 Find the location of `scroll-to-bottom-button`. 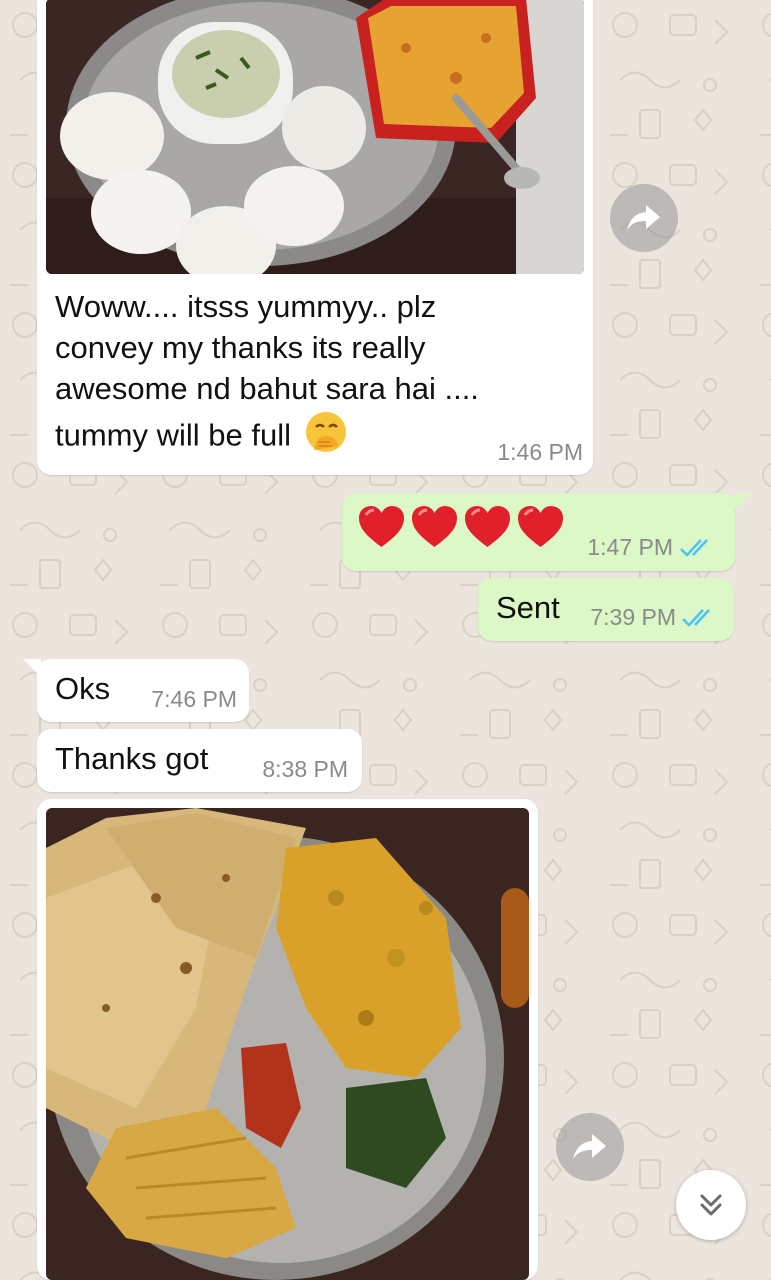

scroll-to-bottom-button is located at coordinates (711, 1205).